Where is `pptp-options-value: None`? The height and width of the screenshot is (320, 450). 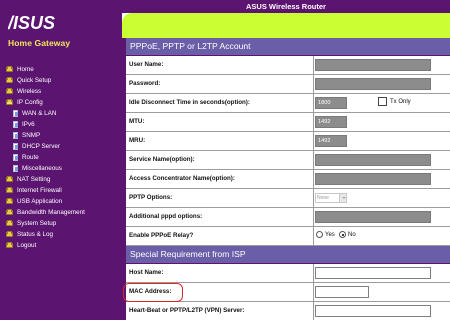 pptp-options-value: None is located at coordinates (323, 198).